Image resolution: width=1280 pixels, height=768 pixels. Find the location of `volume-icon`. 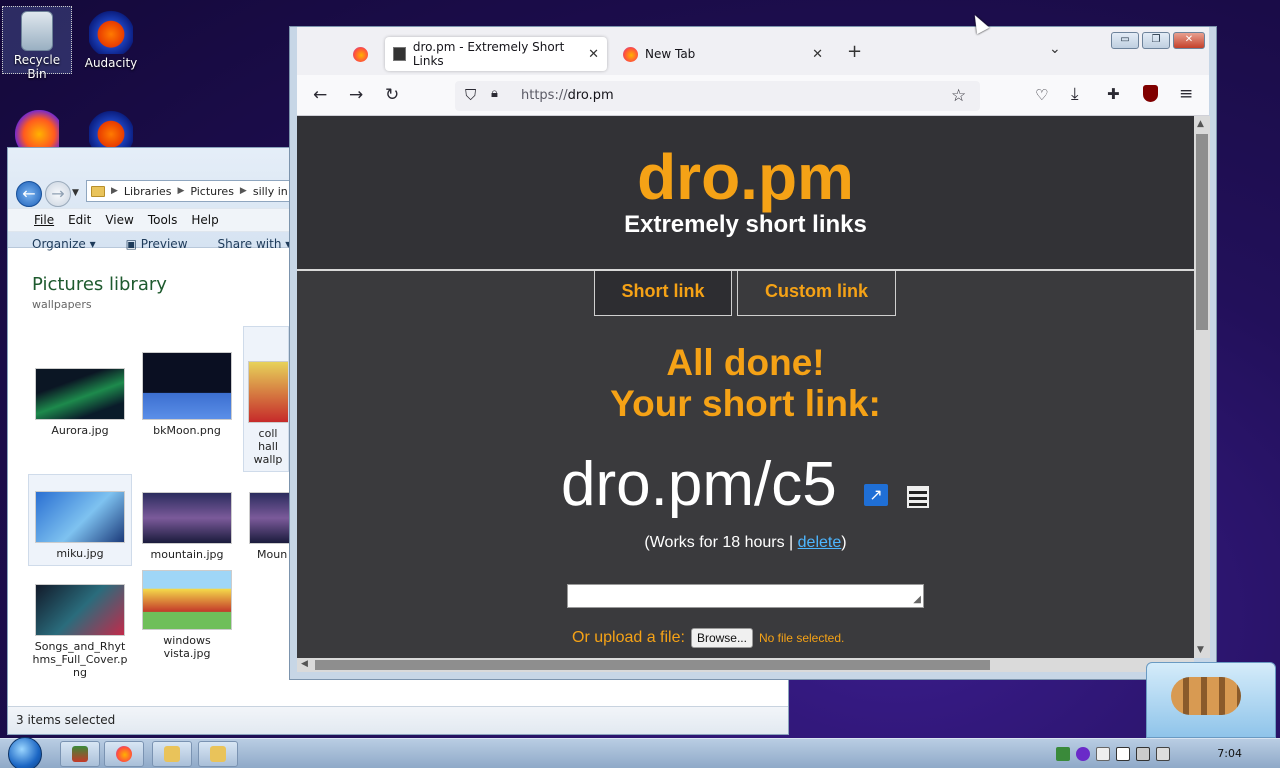

volume-icon is located at coordinates (1163, 754).